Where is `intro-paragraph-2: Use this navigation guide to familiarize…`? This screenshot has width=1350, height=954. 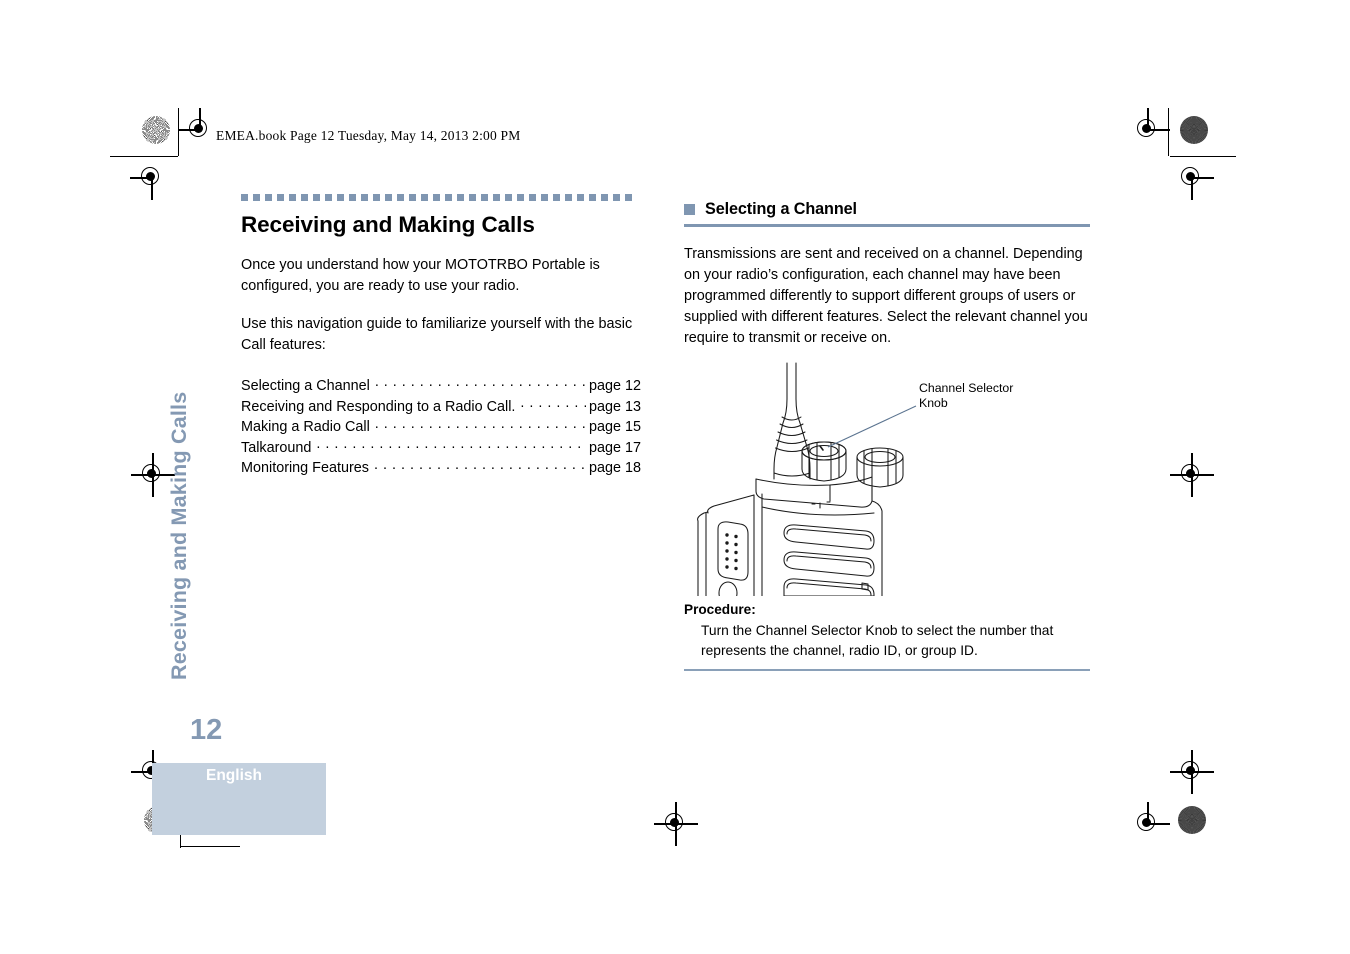 intro-paragraph-2: Use this navigation guide to familiarize… is located at coordinates (437, 334).